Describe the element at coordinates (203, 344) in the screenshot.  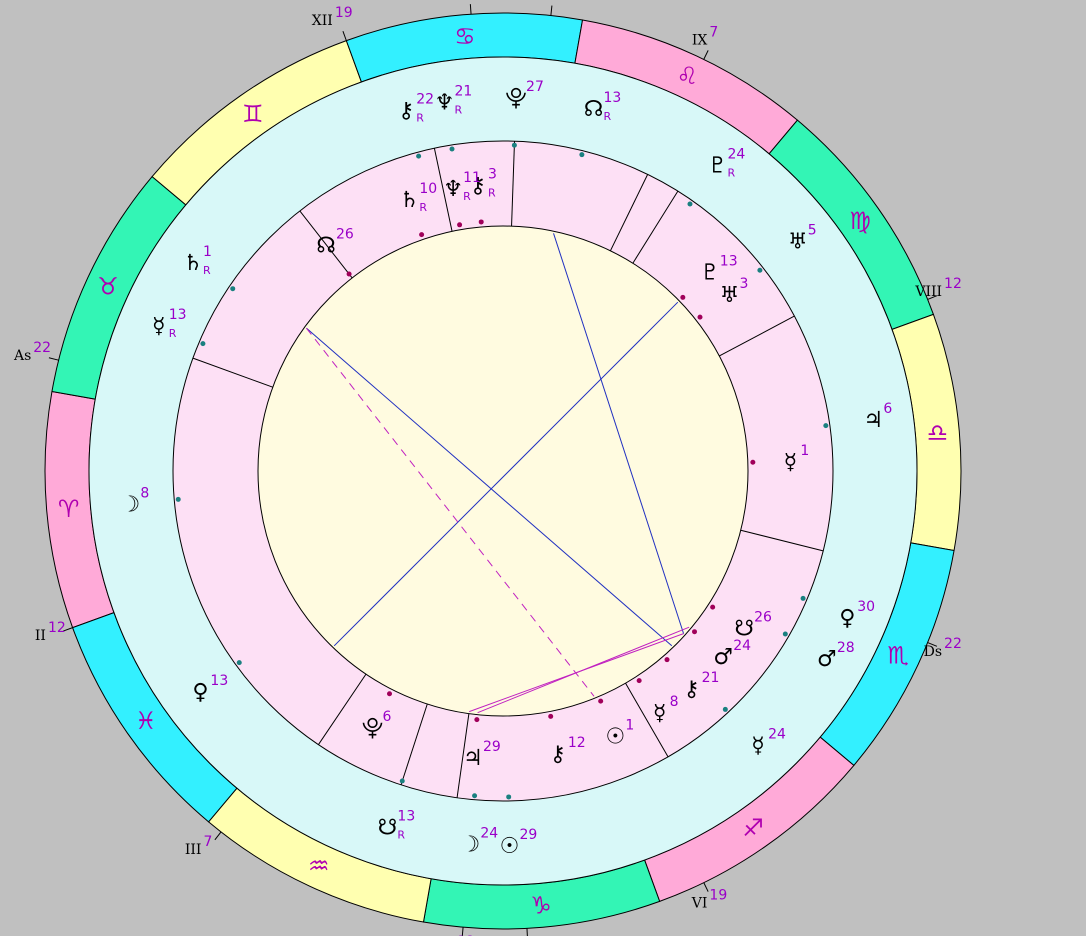
I see `outer-mercury-retro-marker` at that location.